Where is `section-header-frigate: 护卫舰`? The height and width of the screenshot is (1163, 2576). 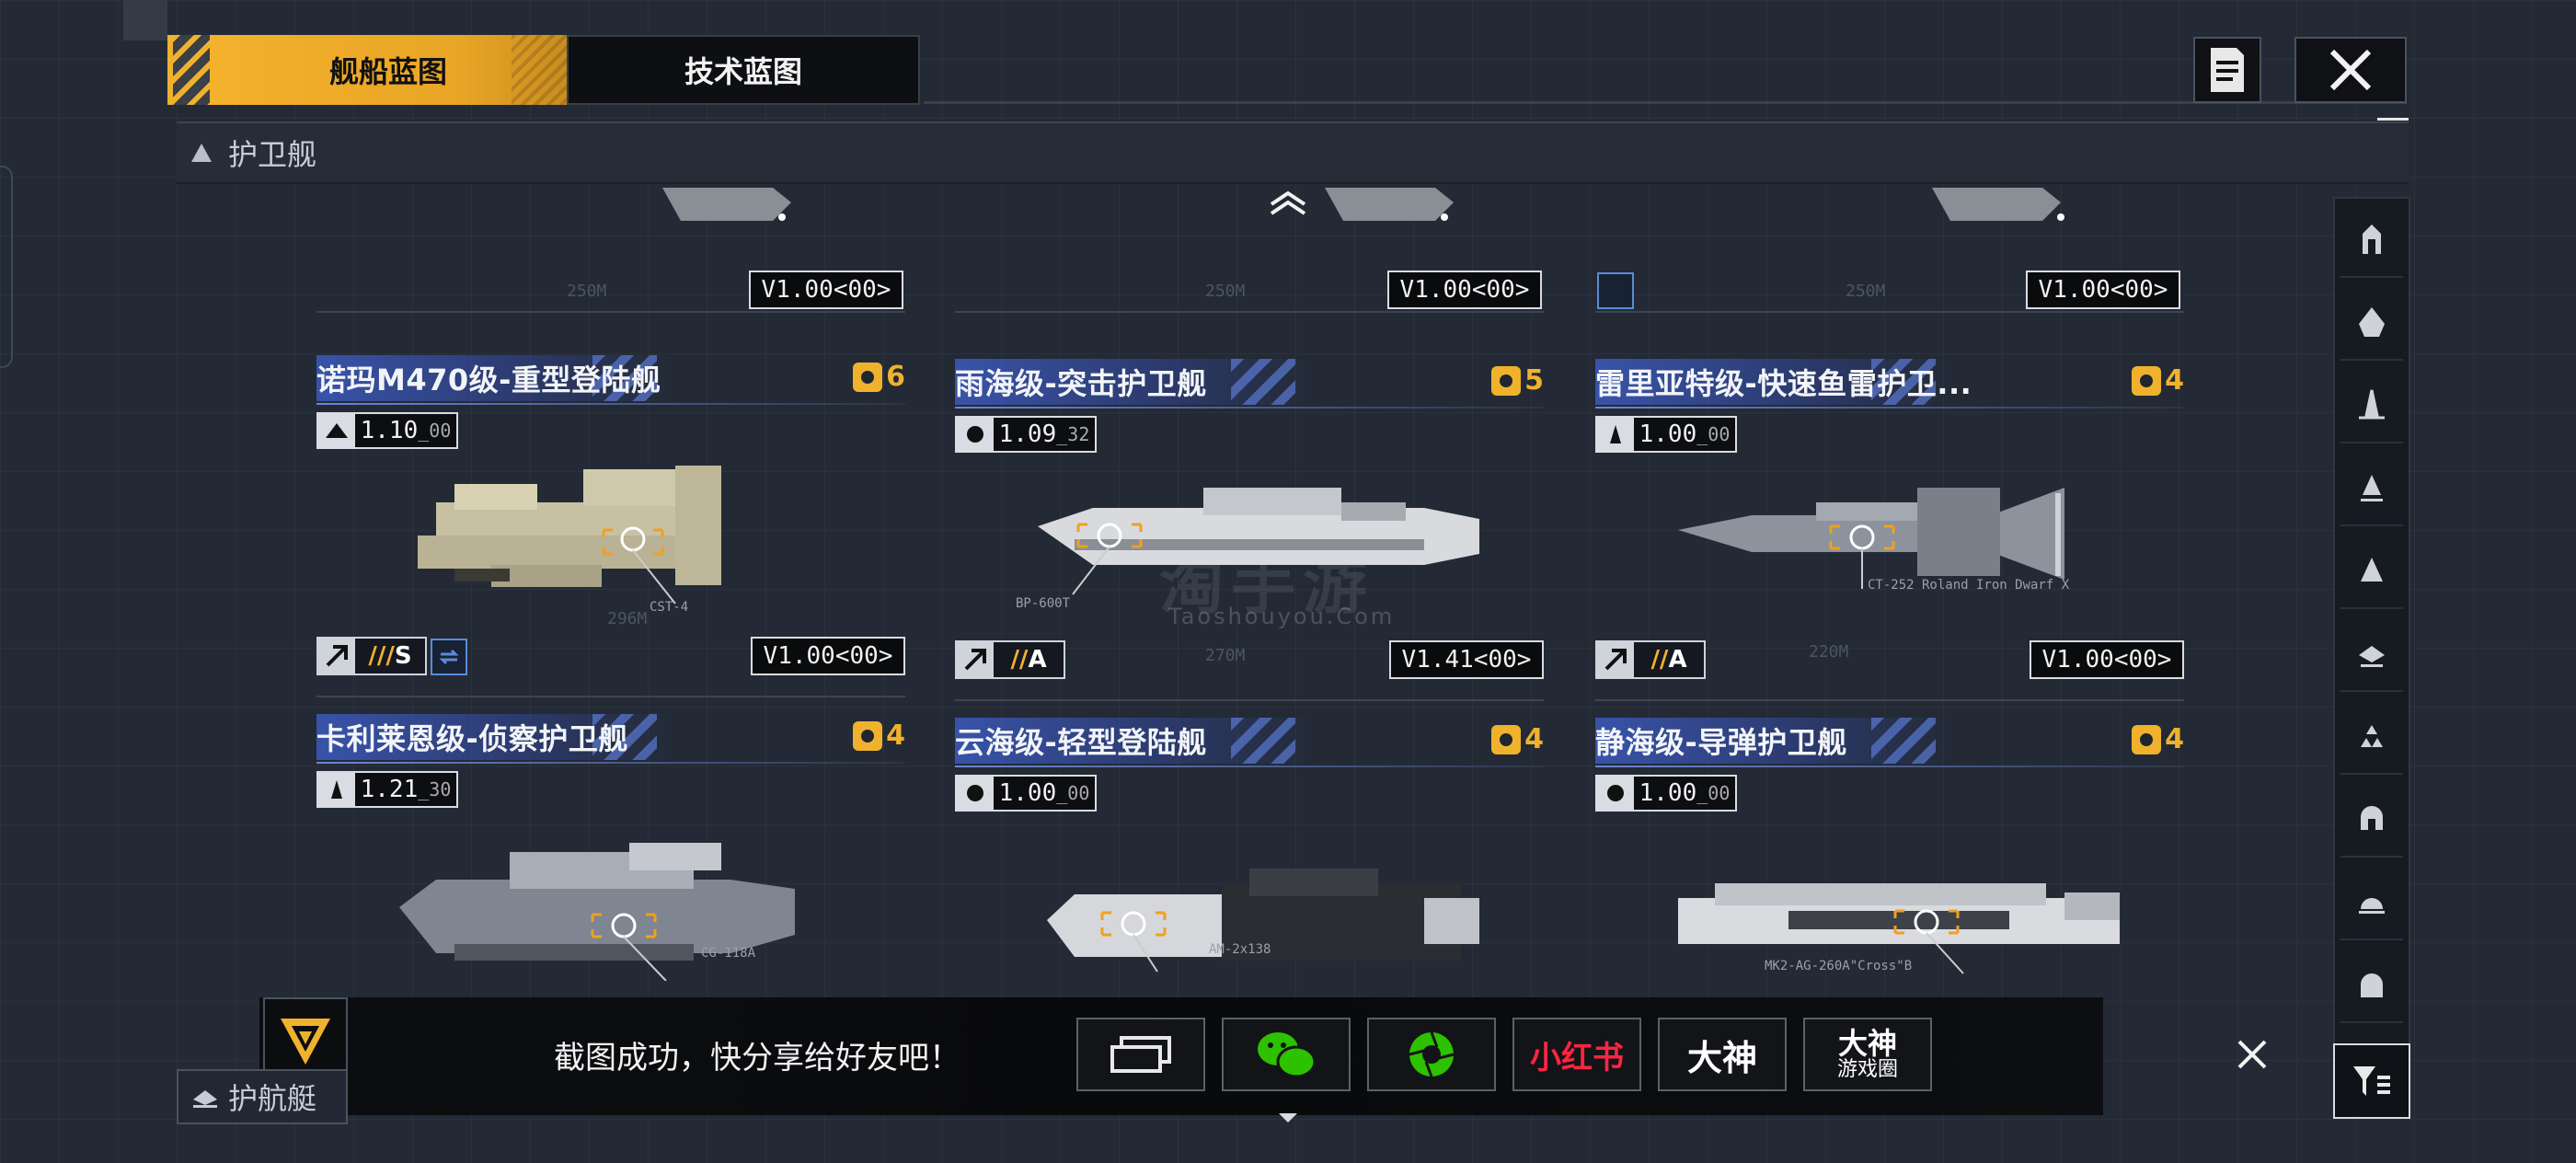 section-header-frigate: 护卫舰 is located at coordinates (1293, 153).